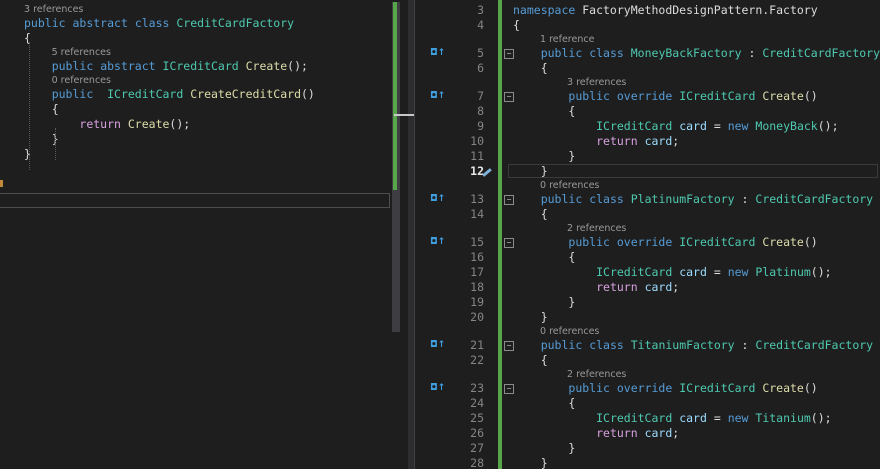 This screenshot has width=880, height=469. What do you see at coordinates (477, 403) in the screenshot?
I see `line-number: 24` at bounding box center [477, 403].